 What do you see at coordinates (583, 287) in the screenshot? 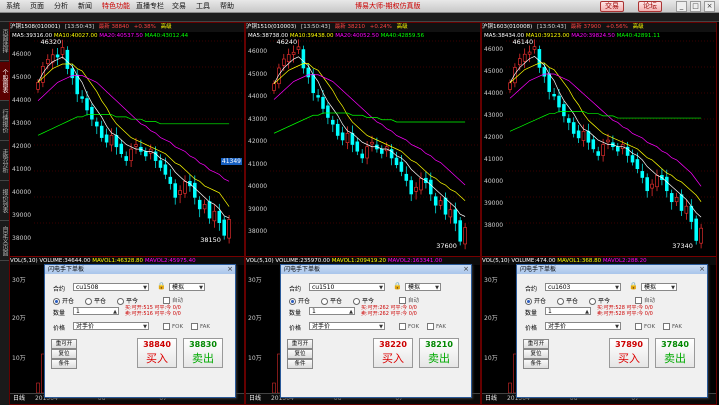
I see `contract-select: cu1603 ▼` at bounding box center [583, 287].